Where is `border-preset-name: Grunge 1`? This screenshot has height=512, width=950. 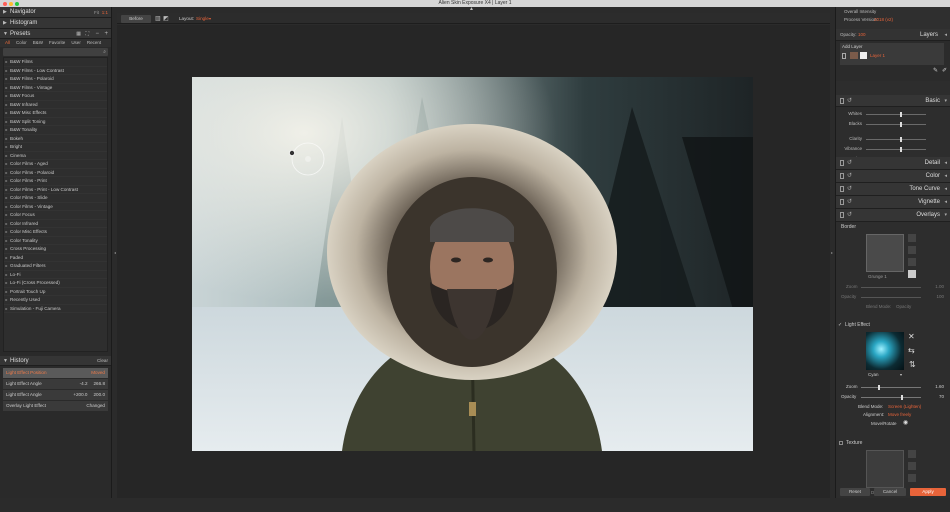
border-preset-name: Grunge 1 is located at coordinates (877, 276).